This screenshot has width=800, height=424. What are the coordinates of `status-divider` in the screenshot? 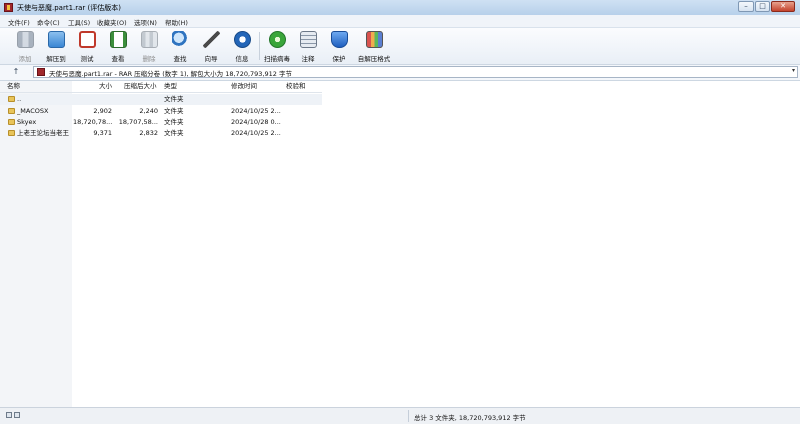 It's located at (408, 416).